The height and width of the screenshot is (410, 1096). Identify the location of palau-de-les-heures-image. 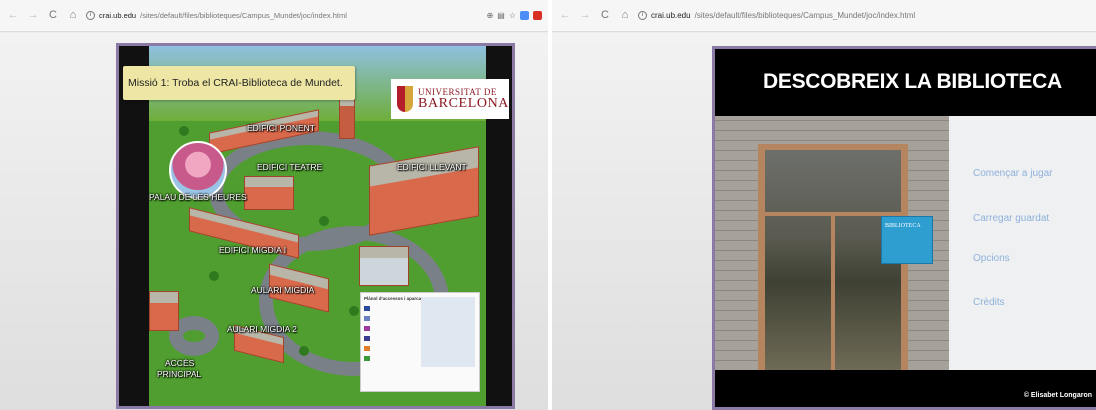
(198, 170).